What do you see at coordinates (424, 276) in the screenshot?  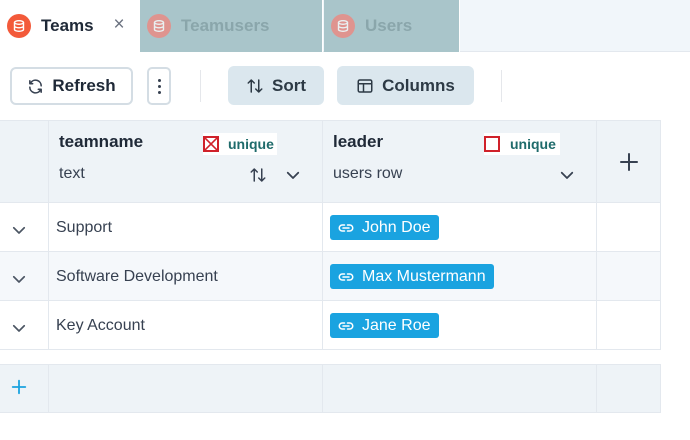 I see `chip-label: Max Mustermann` at bounding box center [424, 276].